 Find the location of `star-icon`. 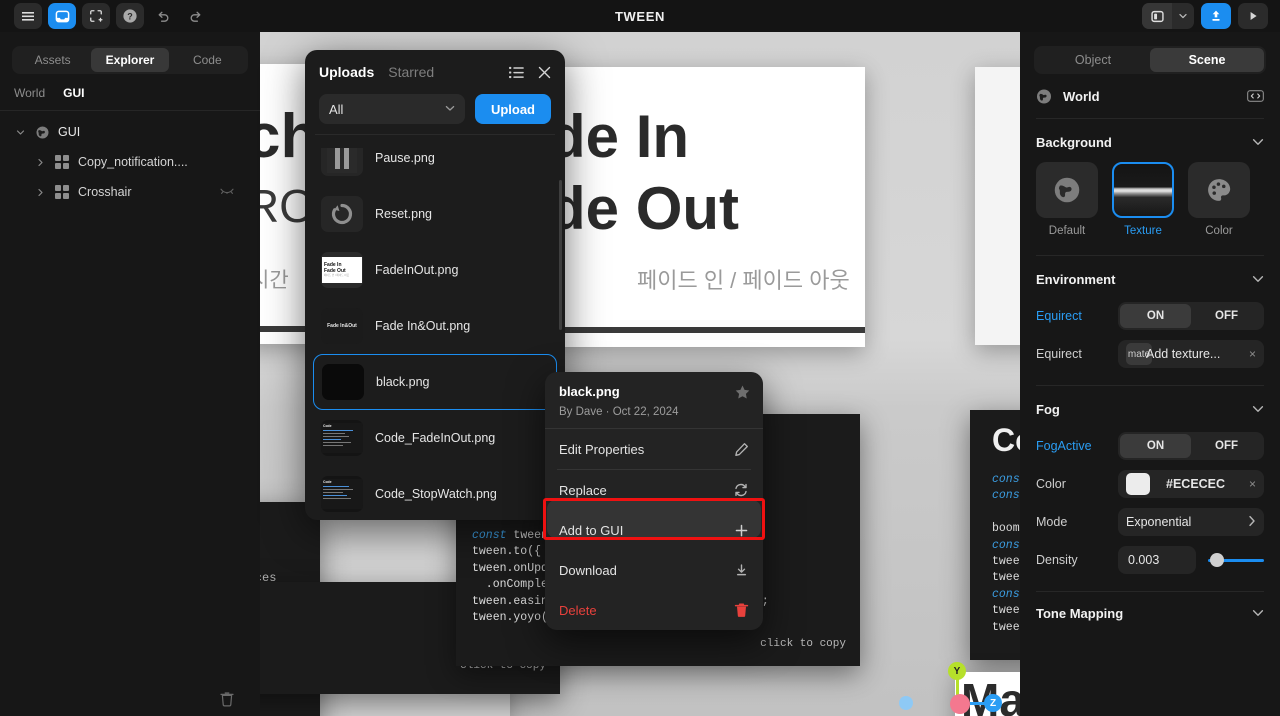

star-icon is located at coordinates (742, 395).